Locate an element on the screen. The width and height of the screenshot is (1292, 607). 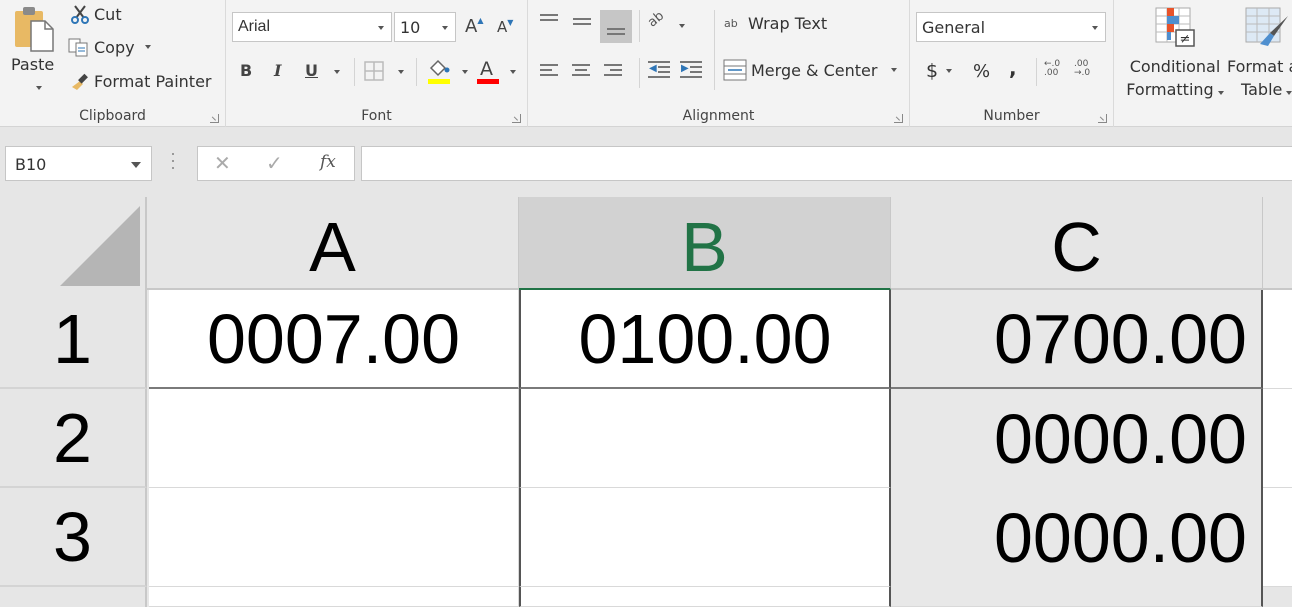
clipboard-dialog-launcher-icon is located at coordinates (214, 118).